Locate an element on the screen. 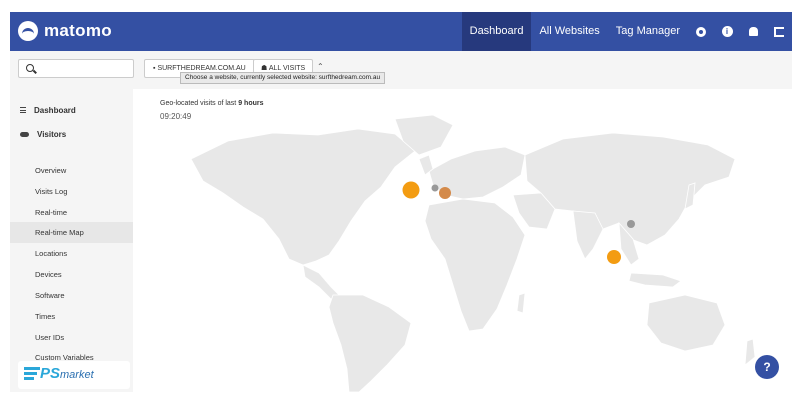  segment-label: ALL VISITS is located at coordinates (287, 68).